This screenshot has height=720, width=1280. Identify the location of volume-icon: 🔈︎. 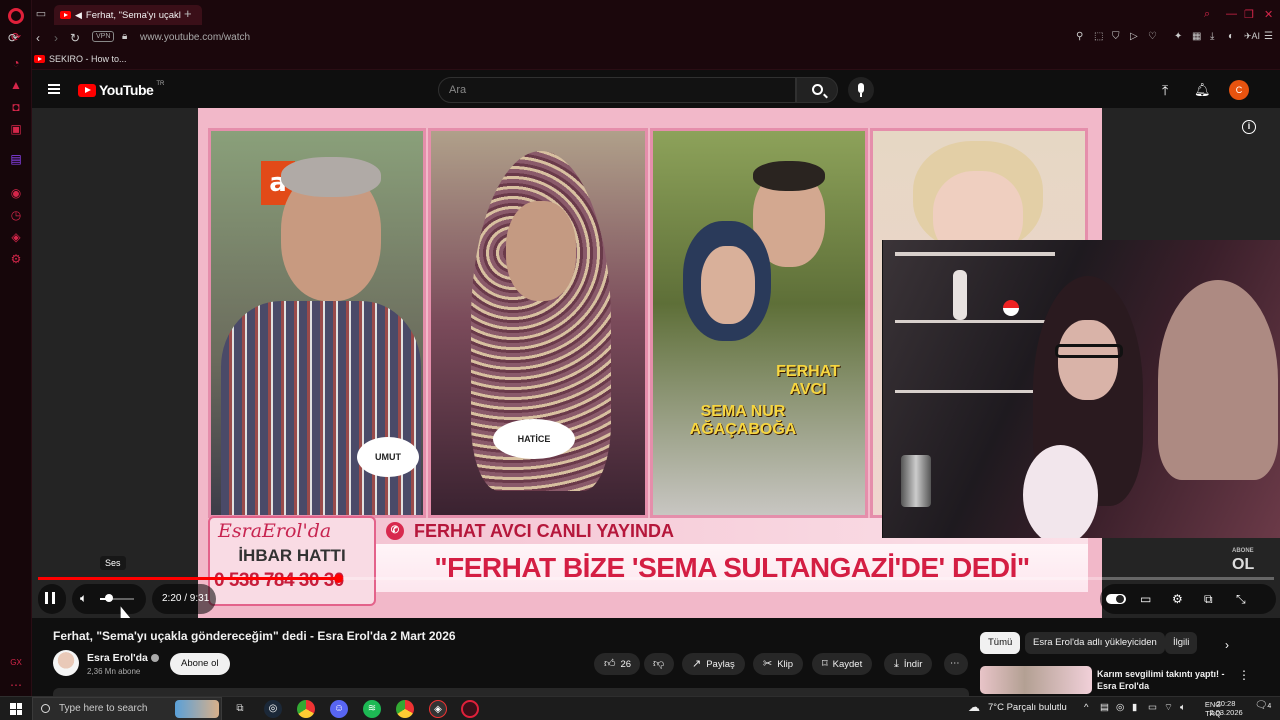
(83, 598).